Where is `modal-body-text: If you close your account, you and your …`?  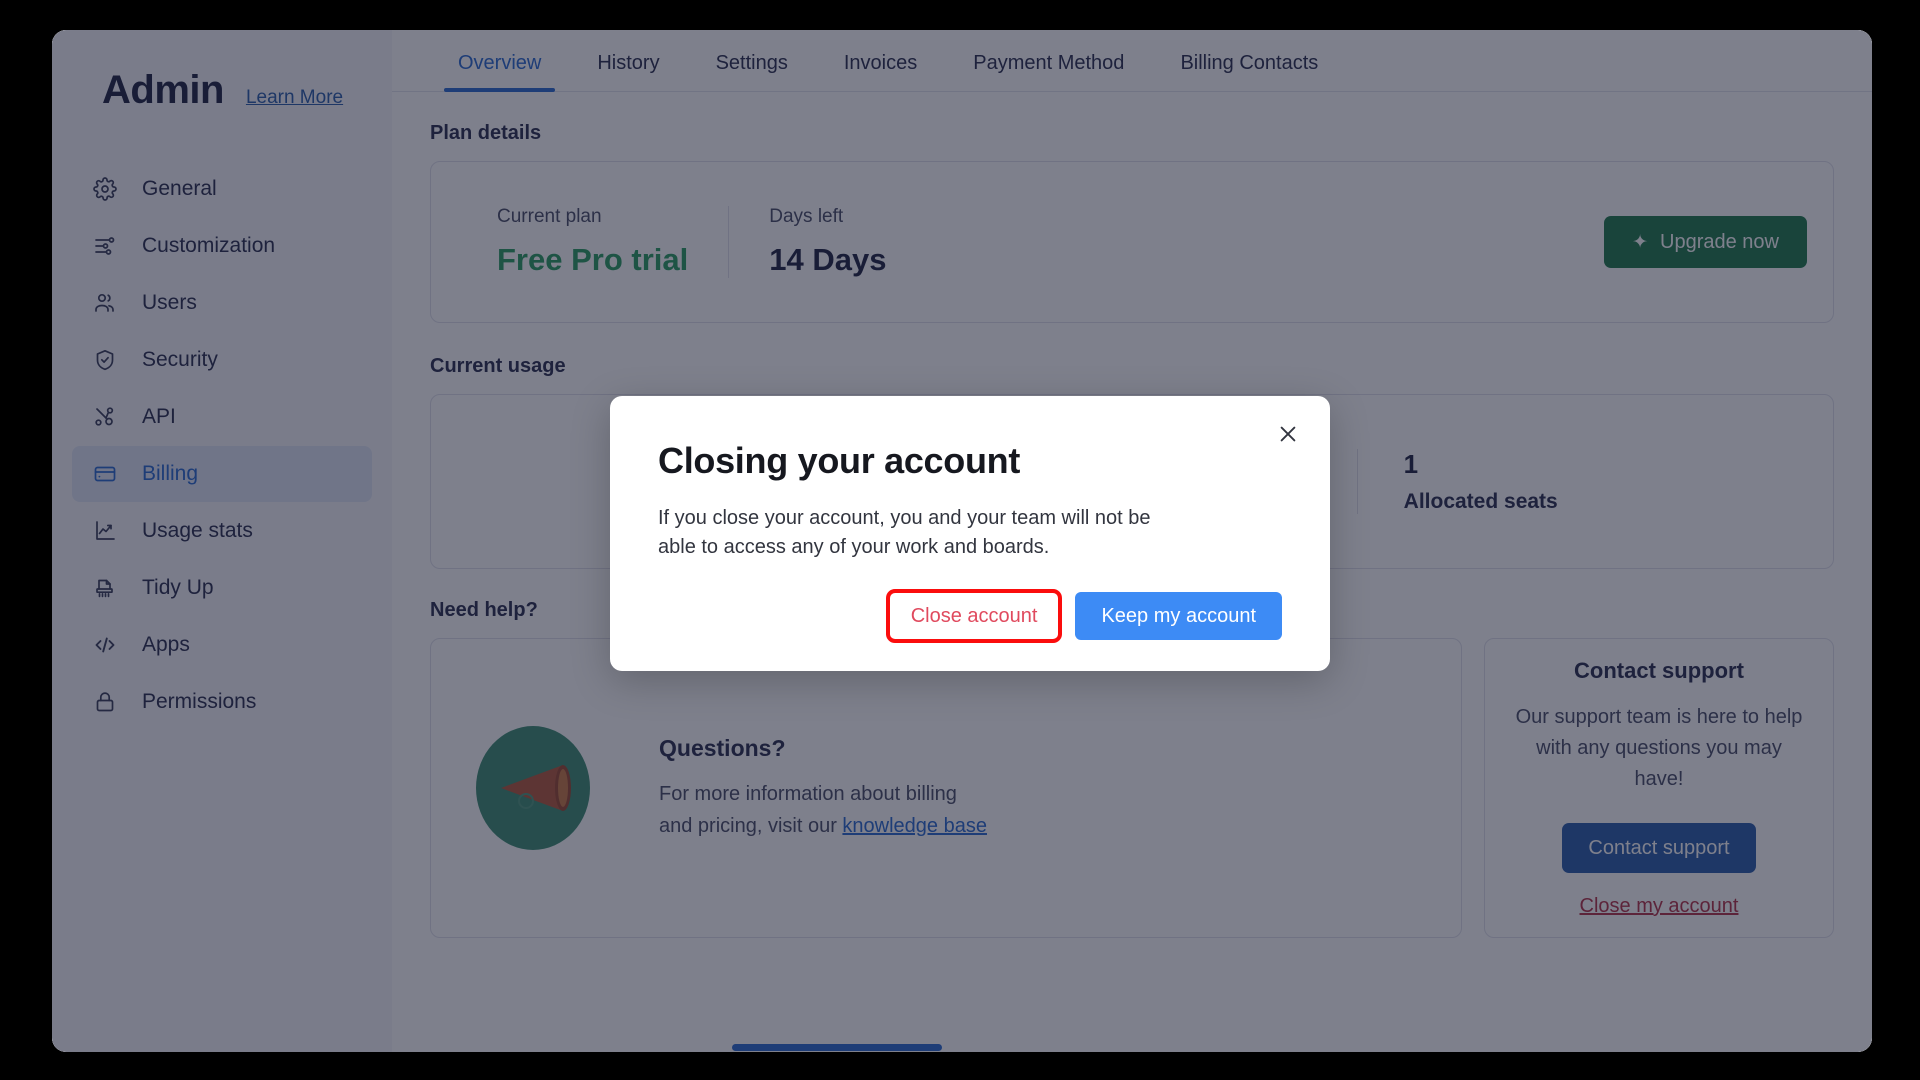
modal-body-text: If you close your account, you and your … is located at coordinates (904, 532).